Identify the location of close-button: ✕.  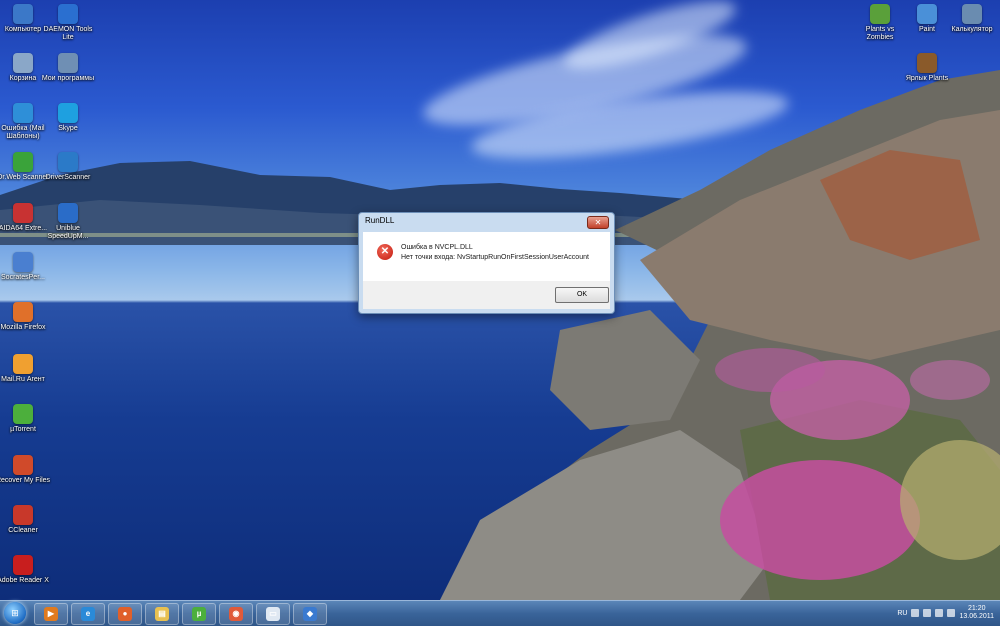
(598, 222).